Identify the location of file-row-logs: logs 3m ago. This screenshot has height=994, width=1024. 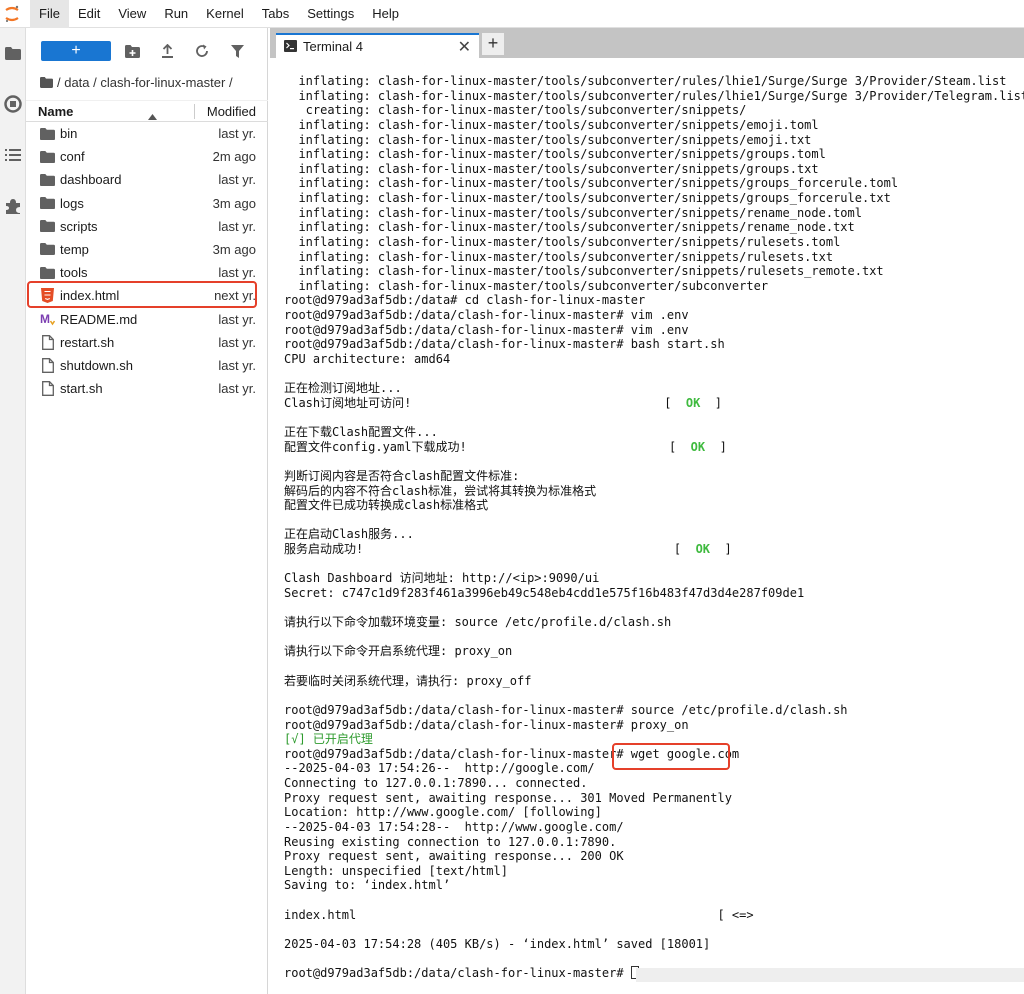
(147, 203).